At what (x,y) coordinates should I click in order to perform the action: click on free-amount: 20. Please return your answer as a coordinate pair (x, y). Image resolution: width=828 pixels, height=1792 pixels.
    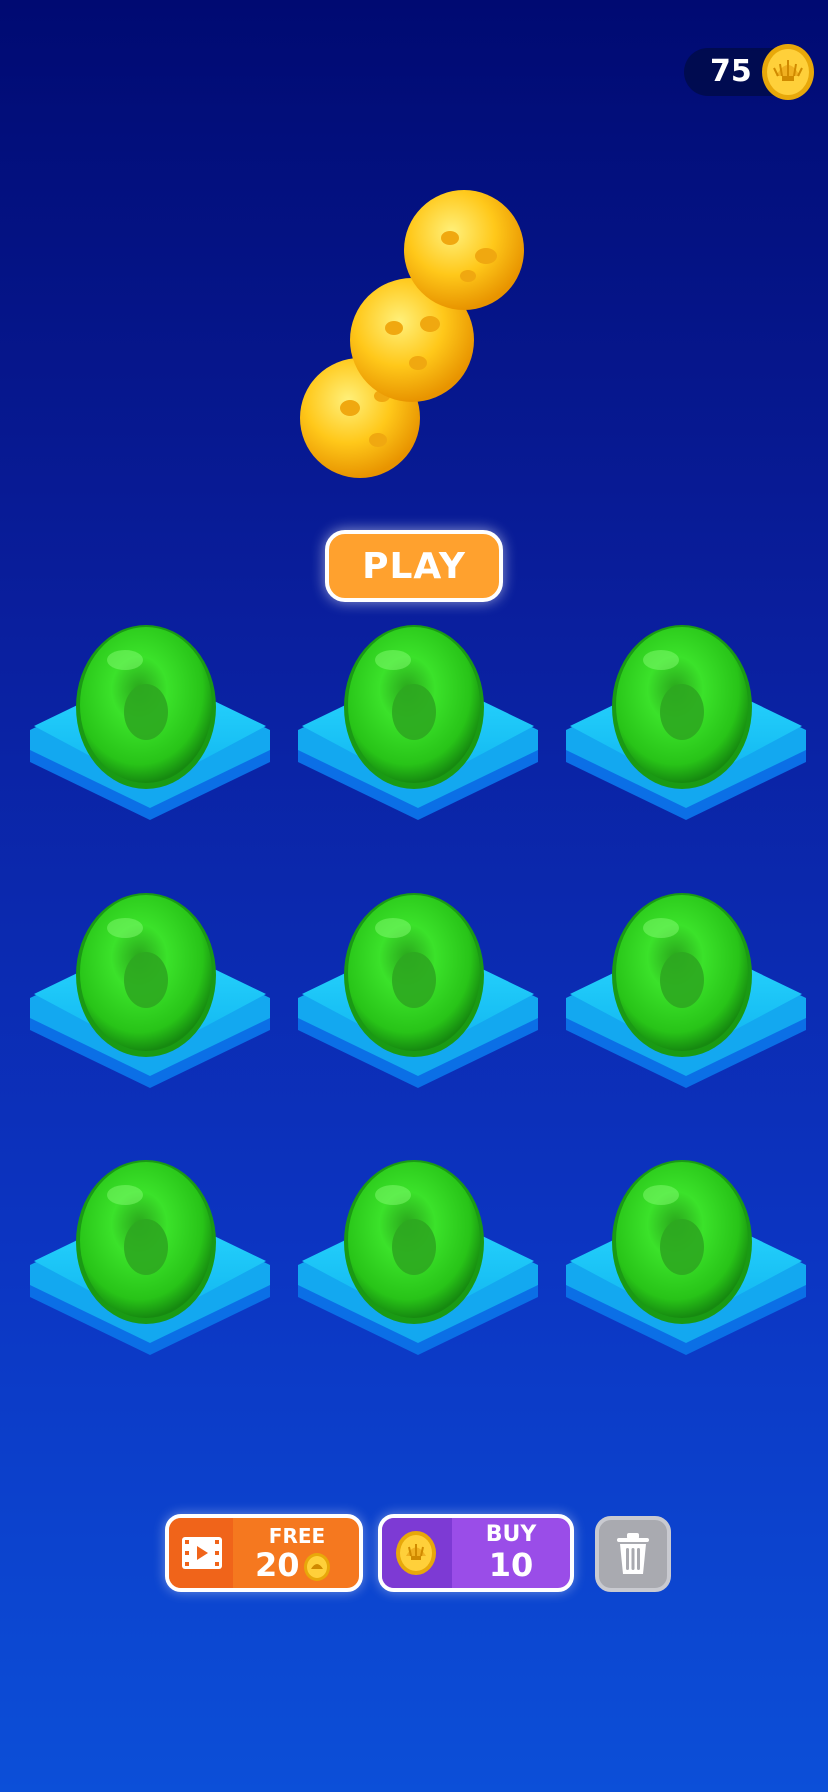
    Looking at the image, I should click on (277, 1565).